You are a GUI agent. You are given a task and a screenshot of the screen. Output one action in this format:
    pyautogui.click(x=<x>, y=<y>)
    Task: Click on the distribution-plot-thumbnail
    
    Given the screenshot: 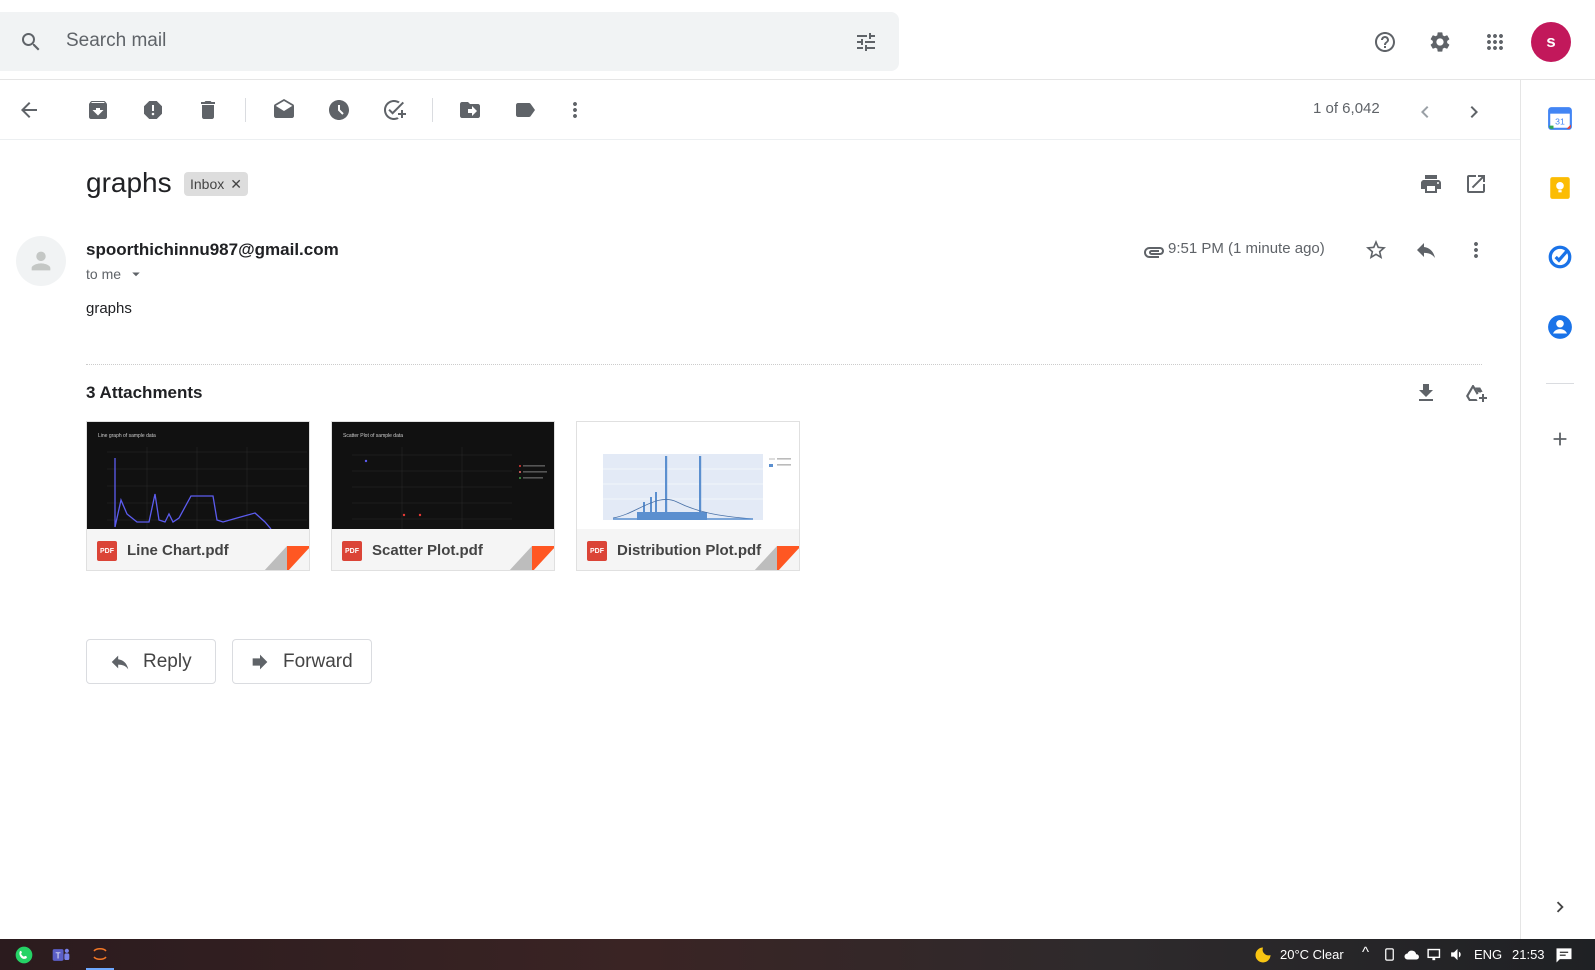 What is the action you would take?
    pyautogui.click(x=688, y=475)
    